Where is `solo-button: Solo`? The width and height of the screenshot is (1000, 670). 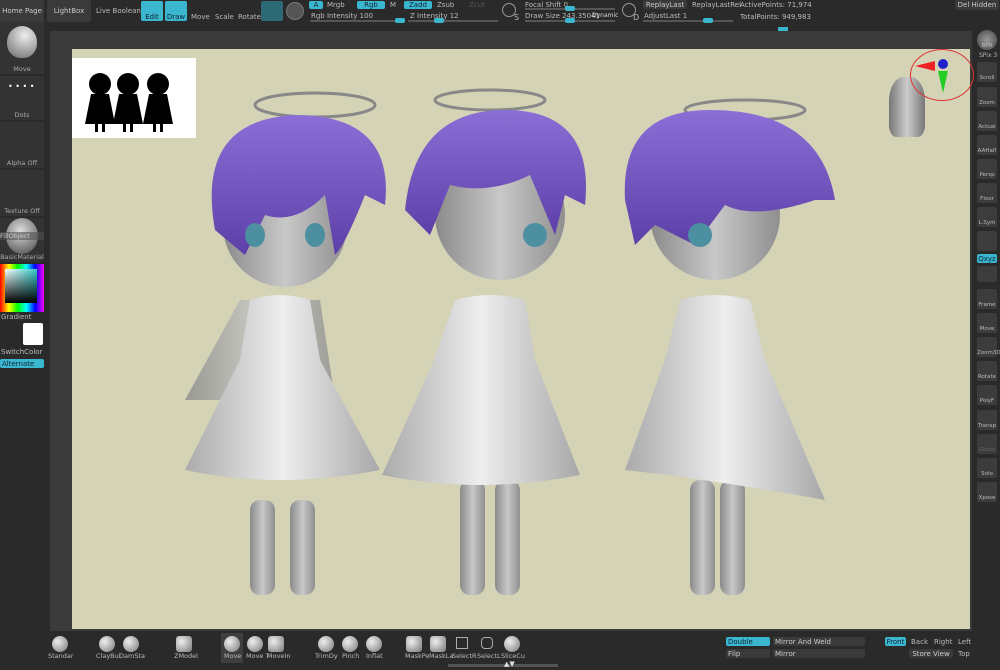 solo-button: Solo is located at coordinates (987, 468).